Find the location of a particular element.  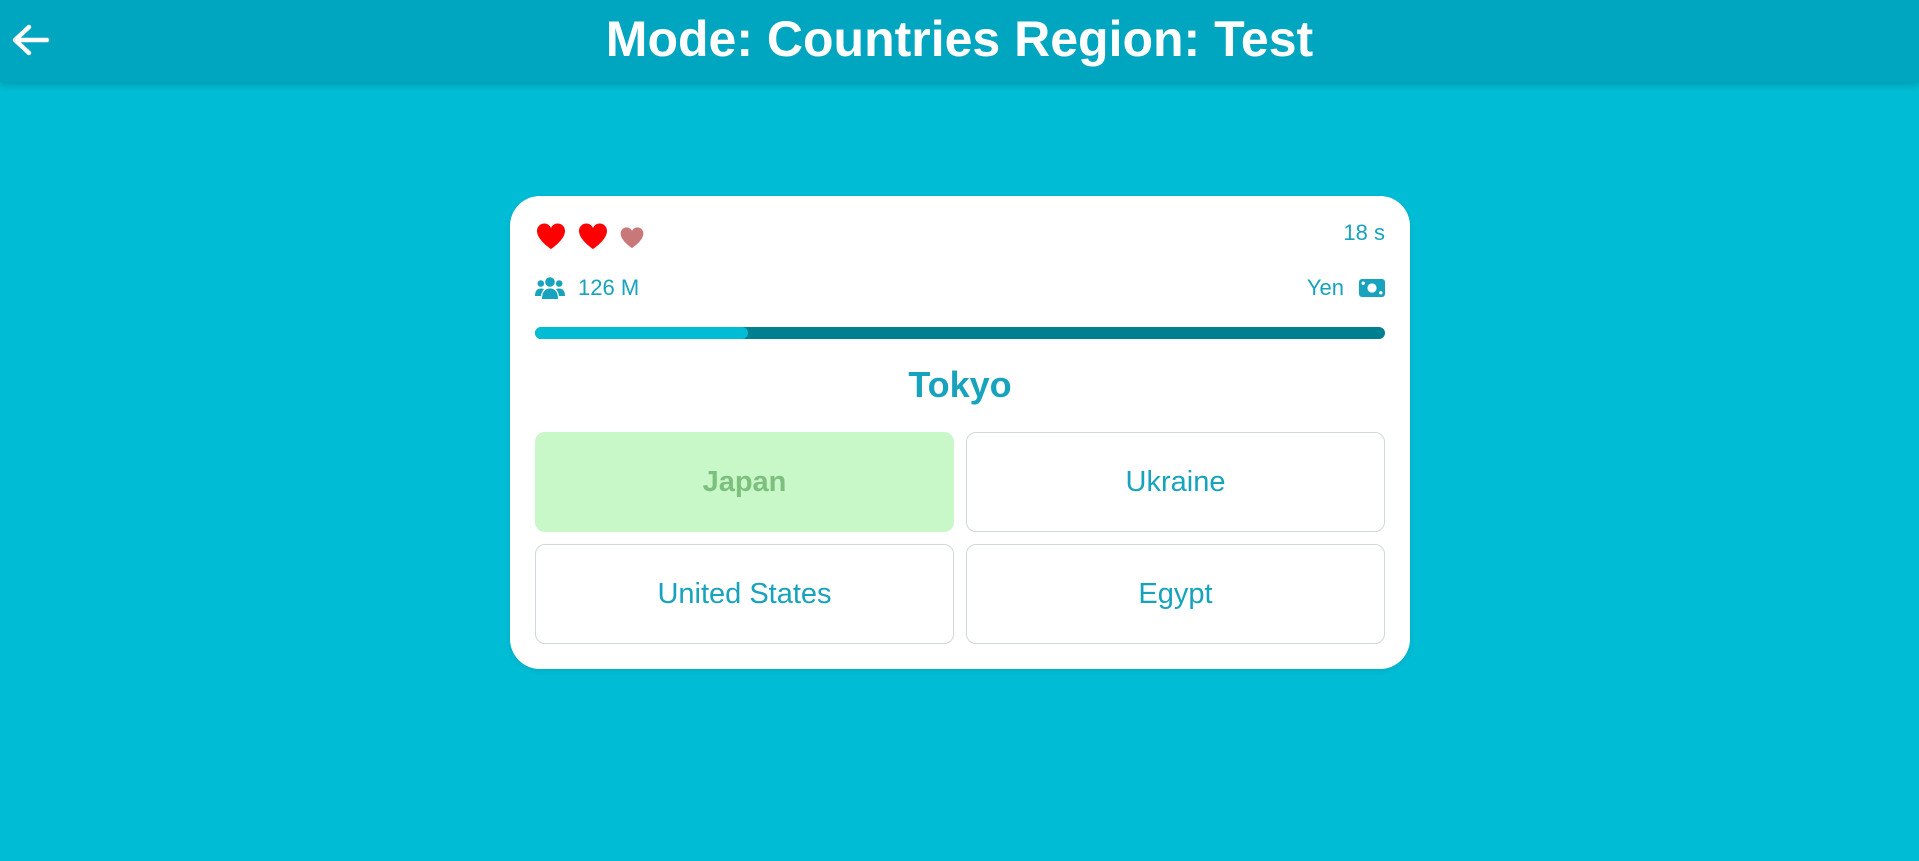

population: 126 M is located at coordinates (587, 288).